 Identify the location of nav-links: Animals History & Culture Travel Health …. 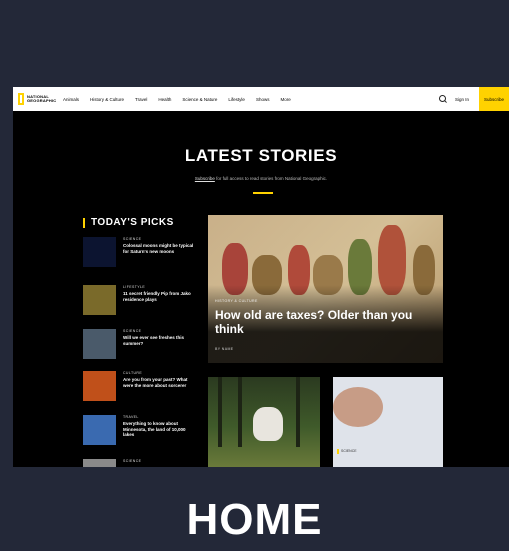
(182, 99).